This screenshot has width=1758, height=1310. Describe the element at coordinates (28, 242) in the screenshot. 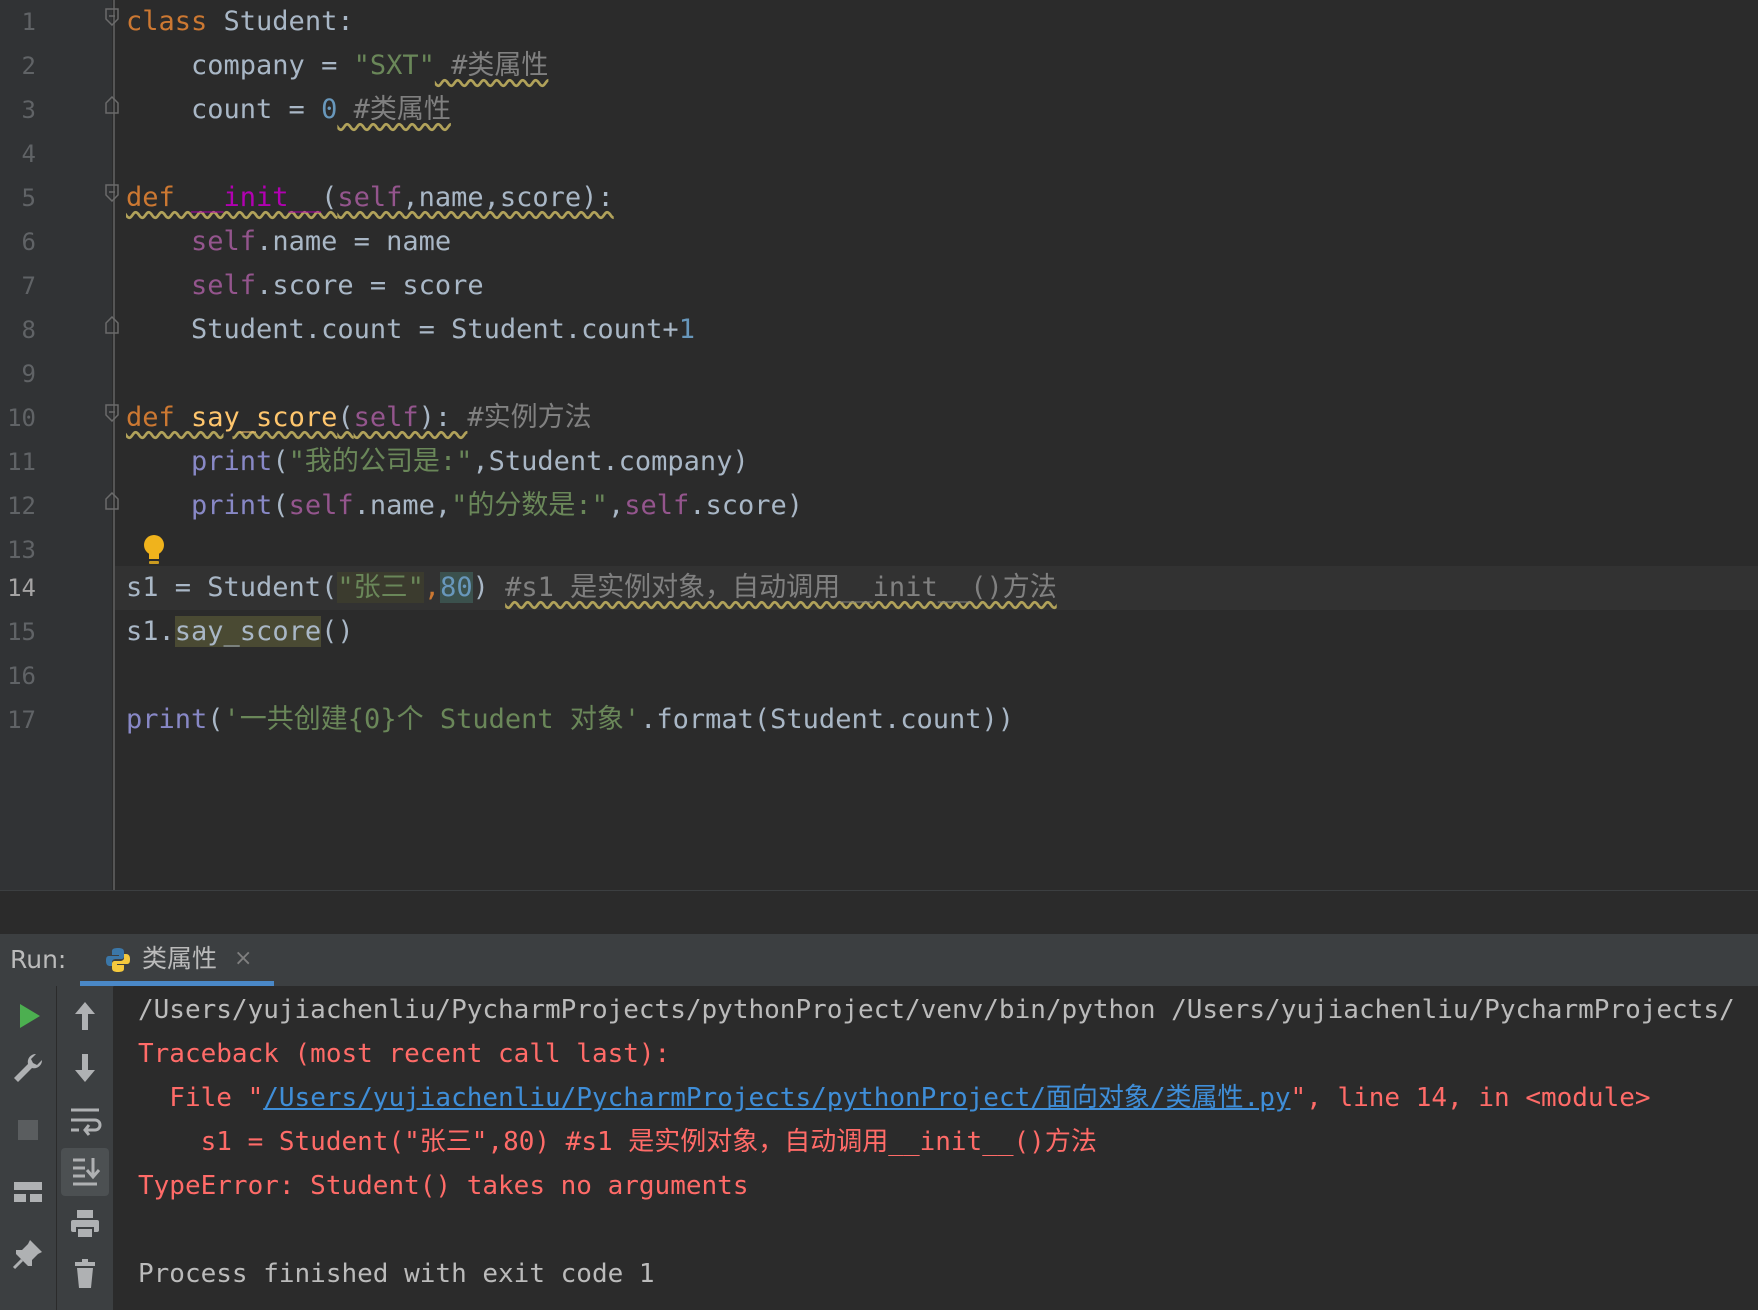

I see `line-number: 6` at that location.